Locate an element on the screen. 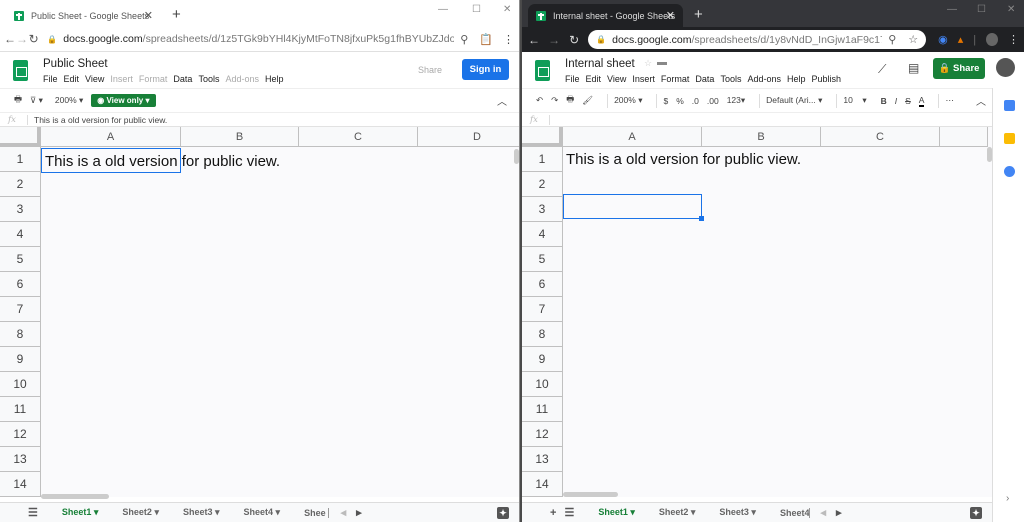  view-only-button: ◉ View only ▾ is located at coordinates (123, 100).